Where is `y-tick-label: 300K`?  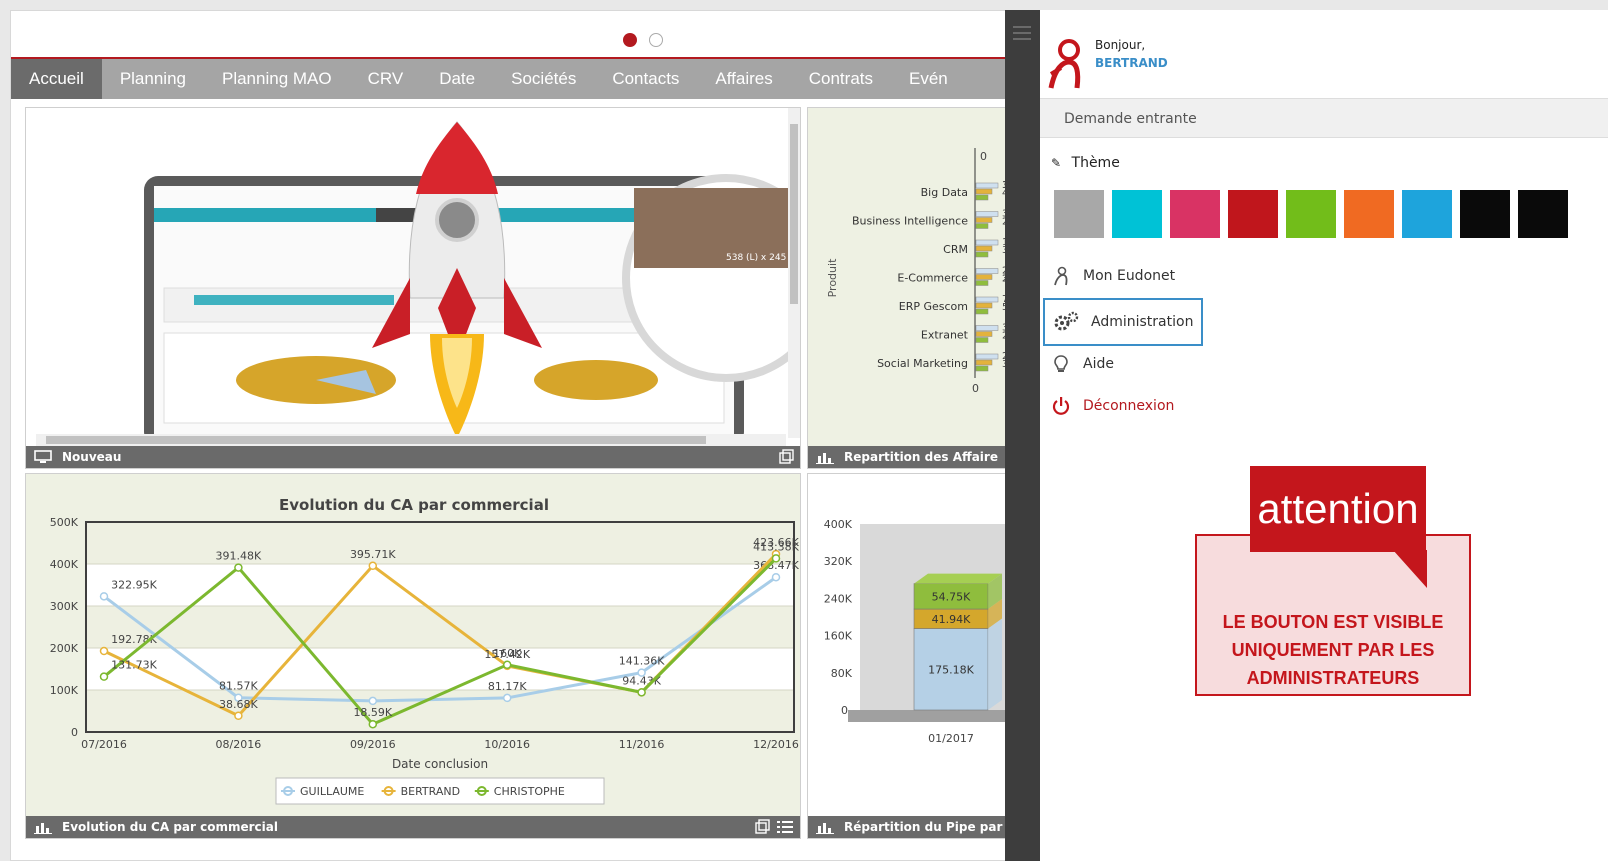 y-tick-label: 300K is located at coordinates (64, 606).